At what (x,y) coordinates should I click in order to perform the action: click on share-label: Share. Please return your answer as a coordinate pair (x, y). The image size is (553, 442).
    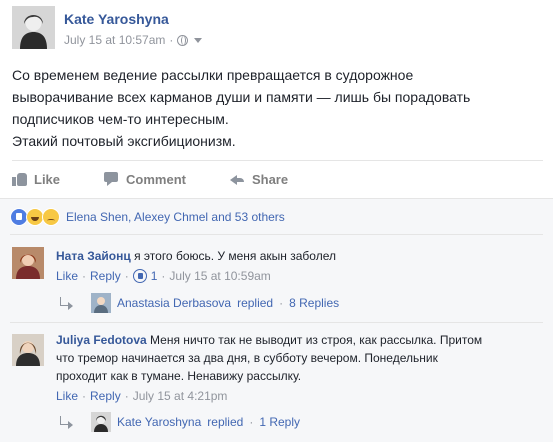
    Looking at the image, I should click on (270, 179).